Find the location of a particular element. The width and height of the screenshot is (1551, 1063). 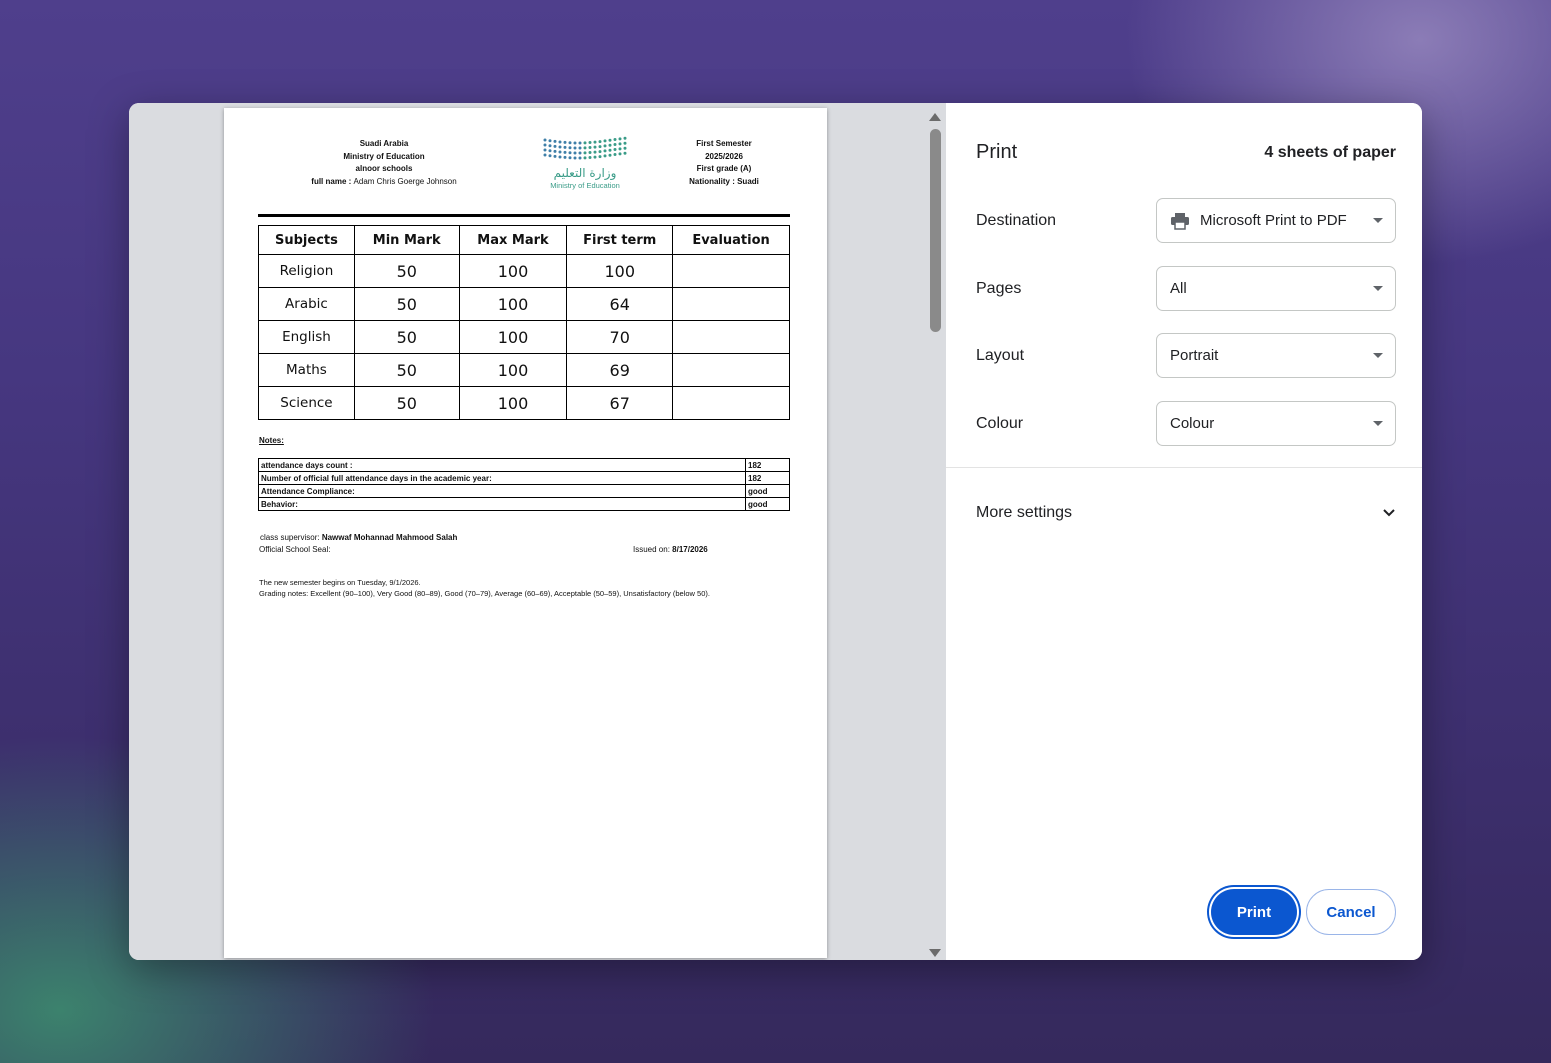

issued-date: 8/17/2026 is located at coordinates (690, 549).